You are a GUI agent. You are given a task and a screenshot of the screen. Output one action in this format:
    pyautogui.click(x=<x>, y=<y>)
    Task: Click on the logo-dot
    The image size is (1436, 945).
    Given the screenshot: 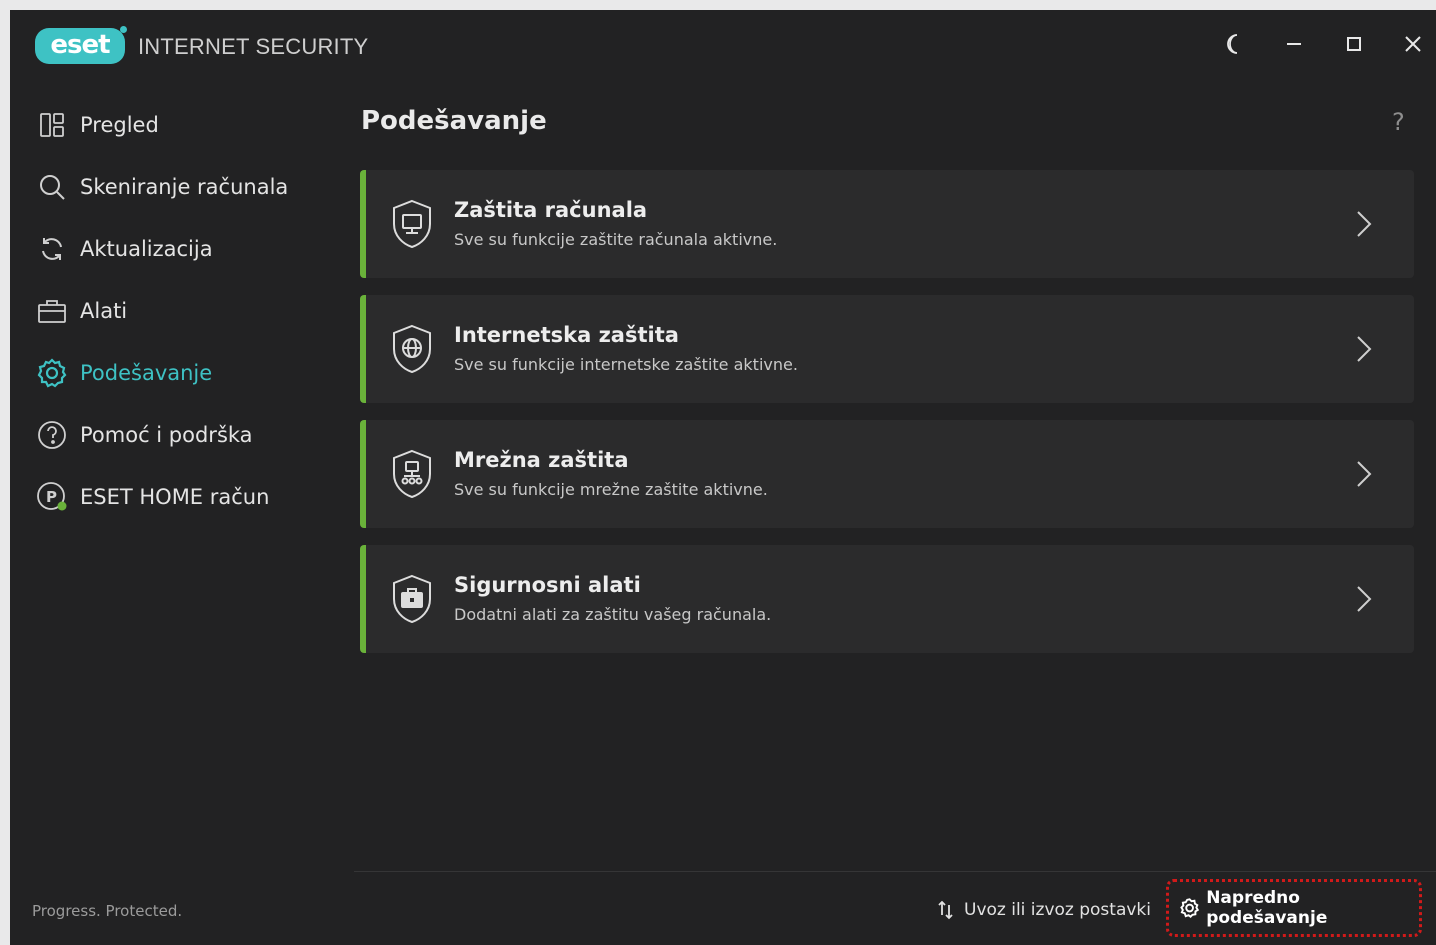 What is the action you would take?
    pyautogui.click(x=123, y=29)
    